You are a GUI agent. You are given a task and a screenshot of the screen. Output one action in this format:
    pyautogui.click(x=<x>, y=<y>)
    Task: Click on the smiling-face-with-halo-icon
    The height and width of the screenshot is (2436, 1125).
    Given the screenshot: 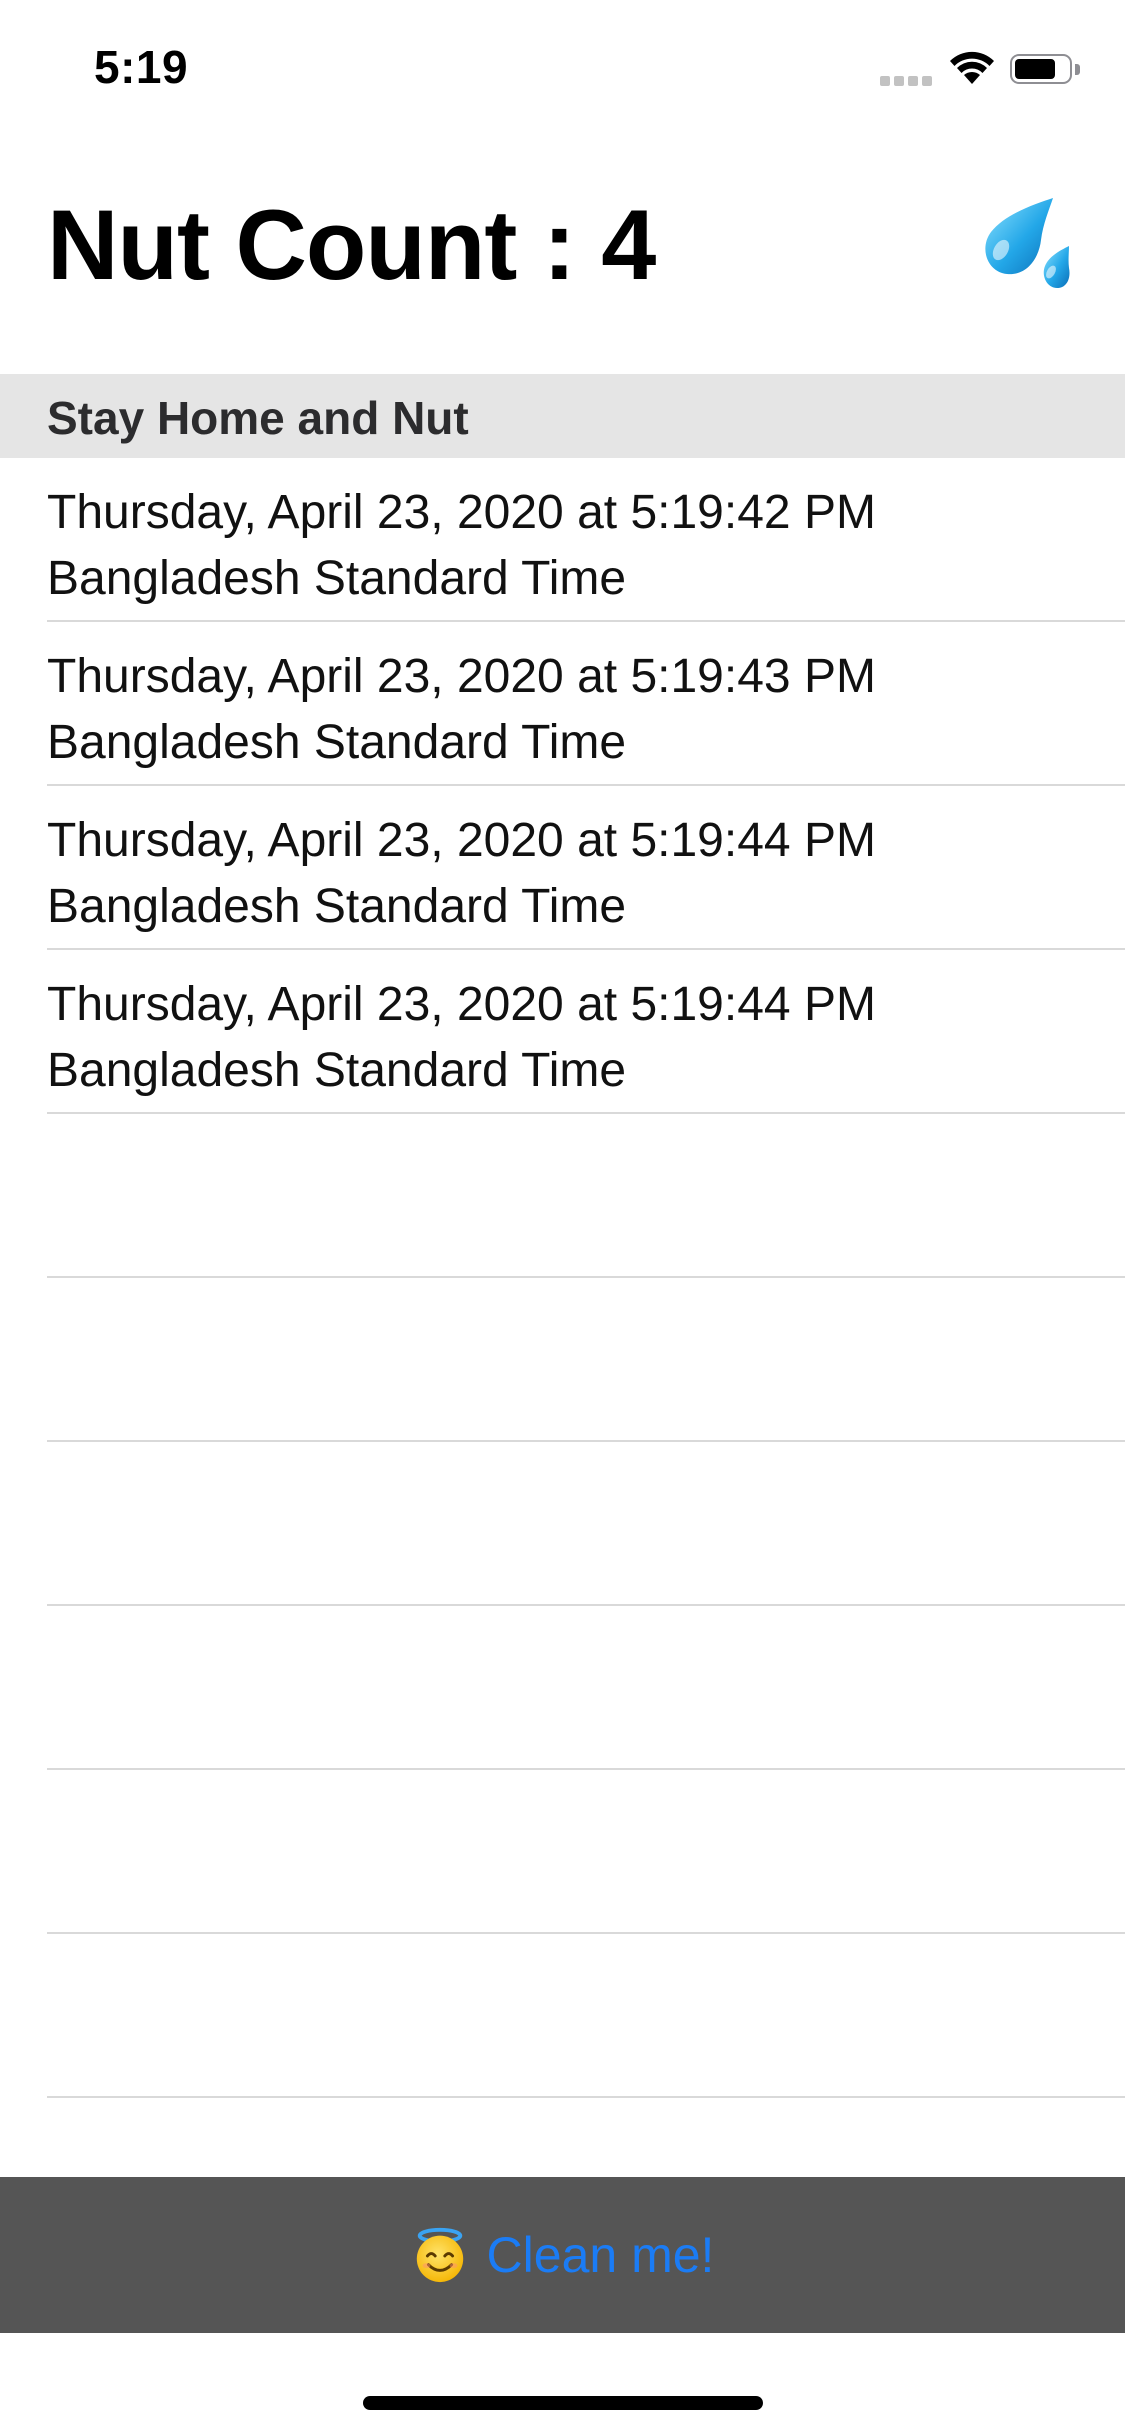 What is the action you would take?
    pyautogui.click(x=439, y=2255)
    